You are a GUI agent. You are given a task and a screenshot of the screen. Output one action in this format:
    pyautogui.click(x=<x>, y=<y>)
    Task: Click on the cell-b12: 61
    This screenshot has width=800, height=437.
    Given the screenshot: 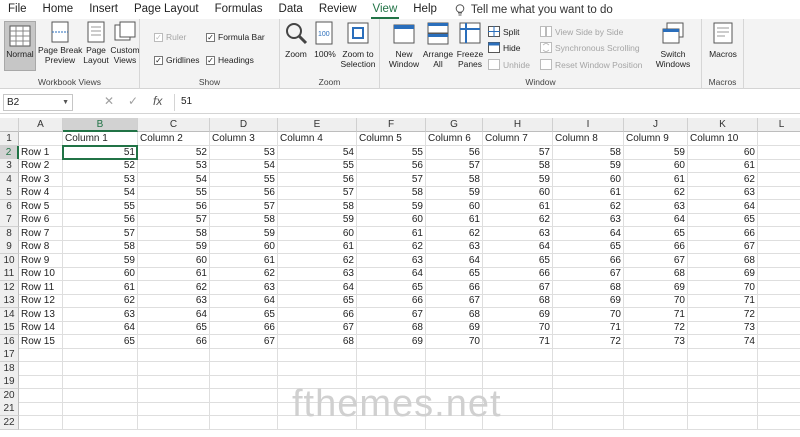 What is the action you would take?
    pyautogui.click(x=100, y=287)
    